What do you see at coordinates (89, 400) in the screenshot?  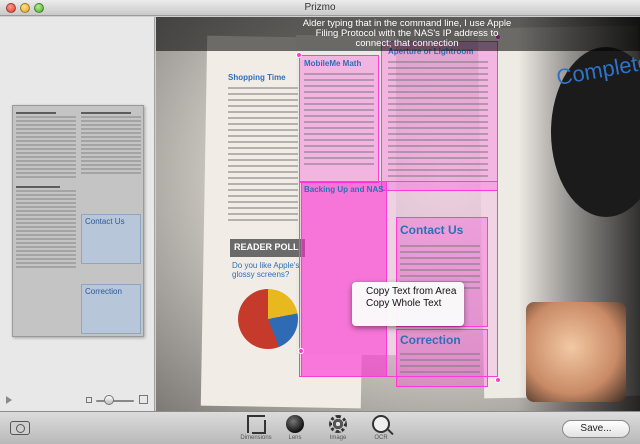 I see `zoom-out-icon` at bounding box center [89, 400].